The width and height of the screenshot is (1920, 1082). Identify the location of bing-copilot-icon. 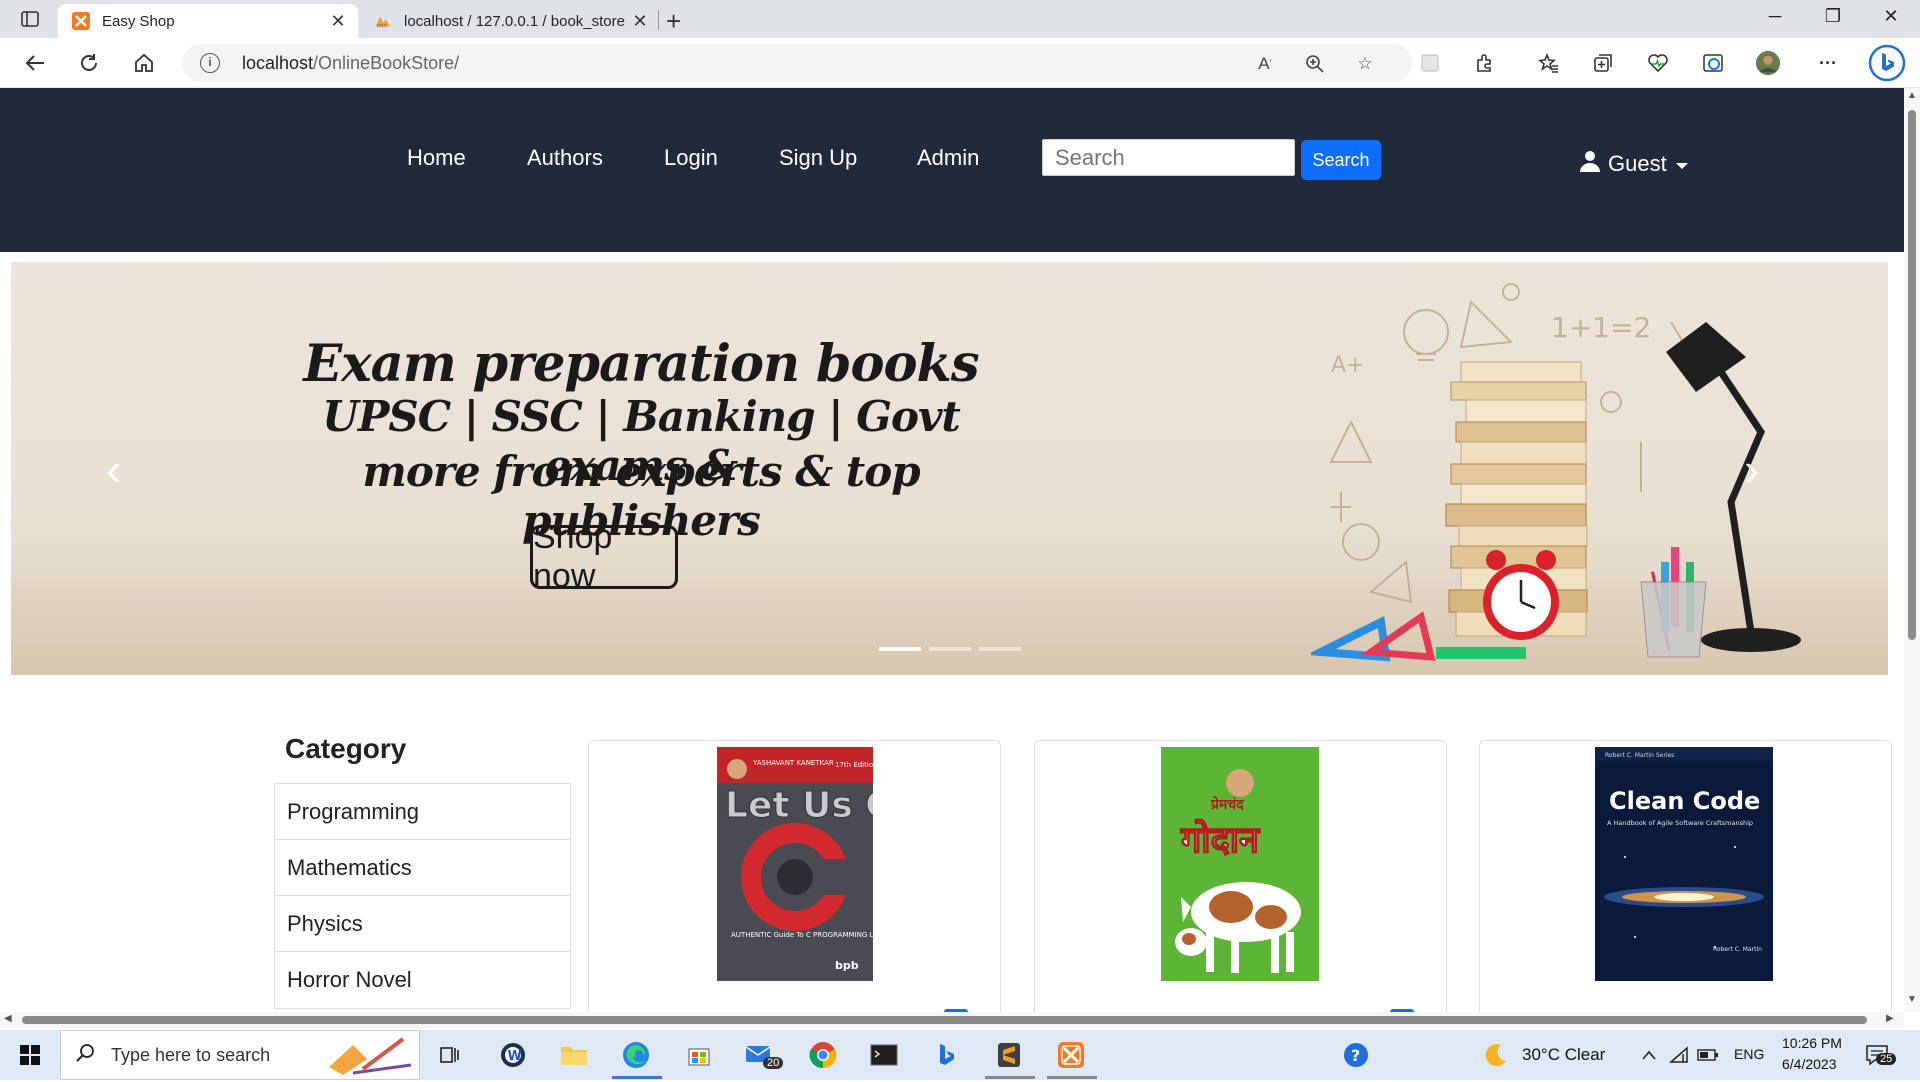
(1887, 63).